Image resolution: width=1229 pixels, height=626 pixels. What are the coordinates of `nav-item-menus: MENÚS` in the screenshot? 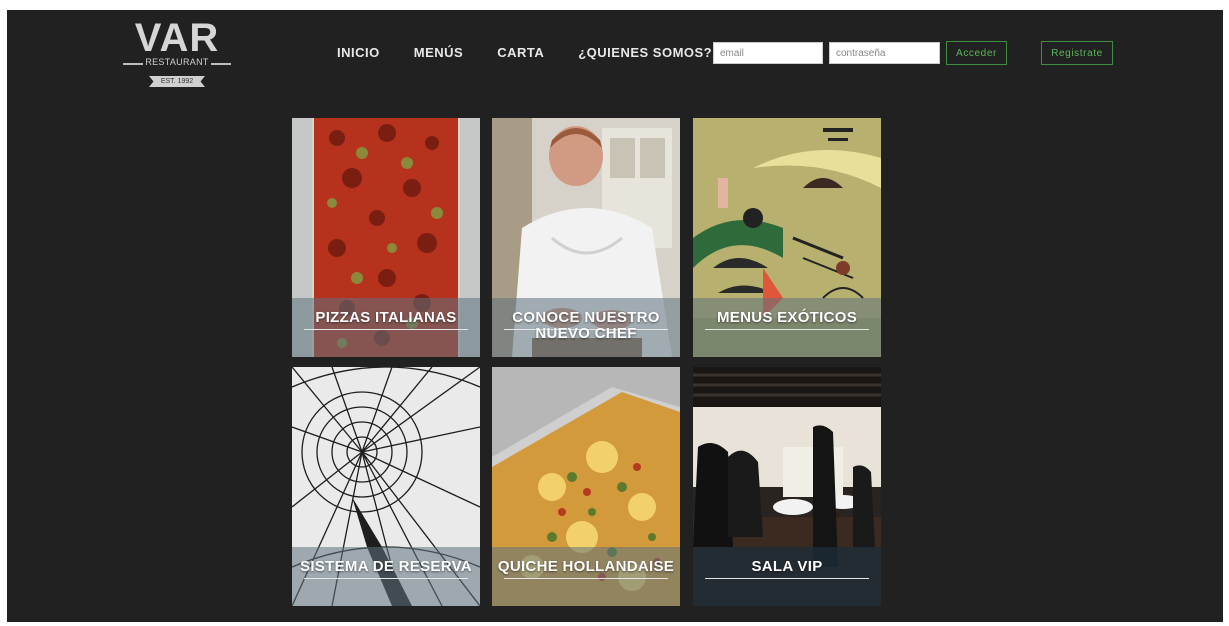 It's located at (438, 52).